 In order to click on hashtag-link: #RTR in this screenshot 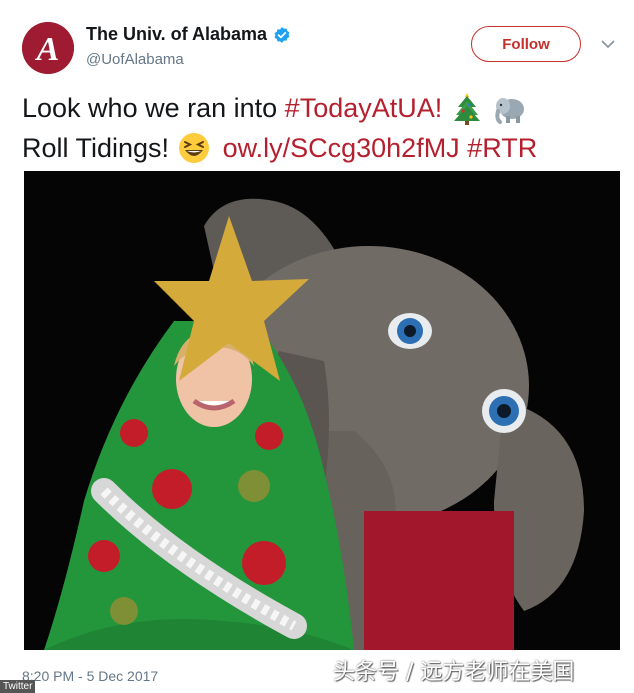, I will do `click(502, 148)`.